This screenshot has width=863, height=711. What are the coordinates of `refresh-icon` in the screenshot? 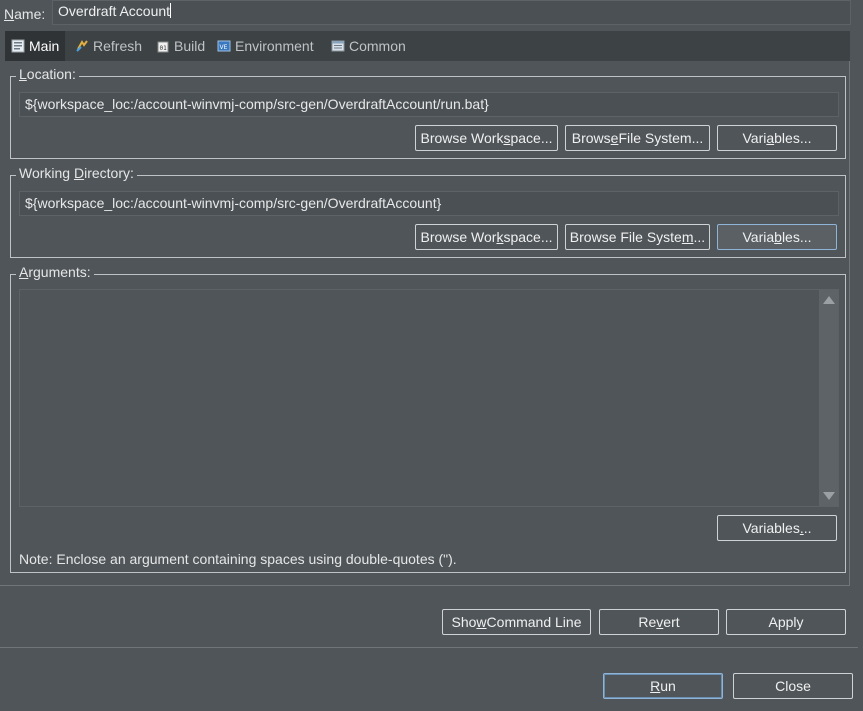 It's located at (82, 46).